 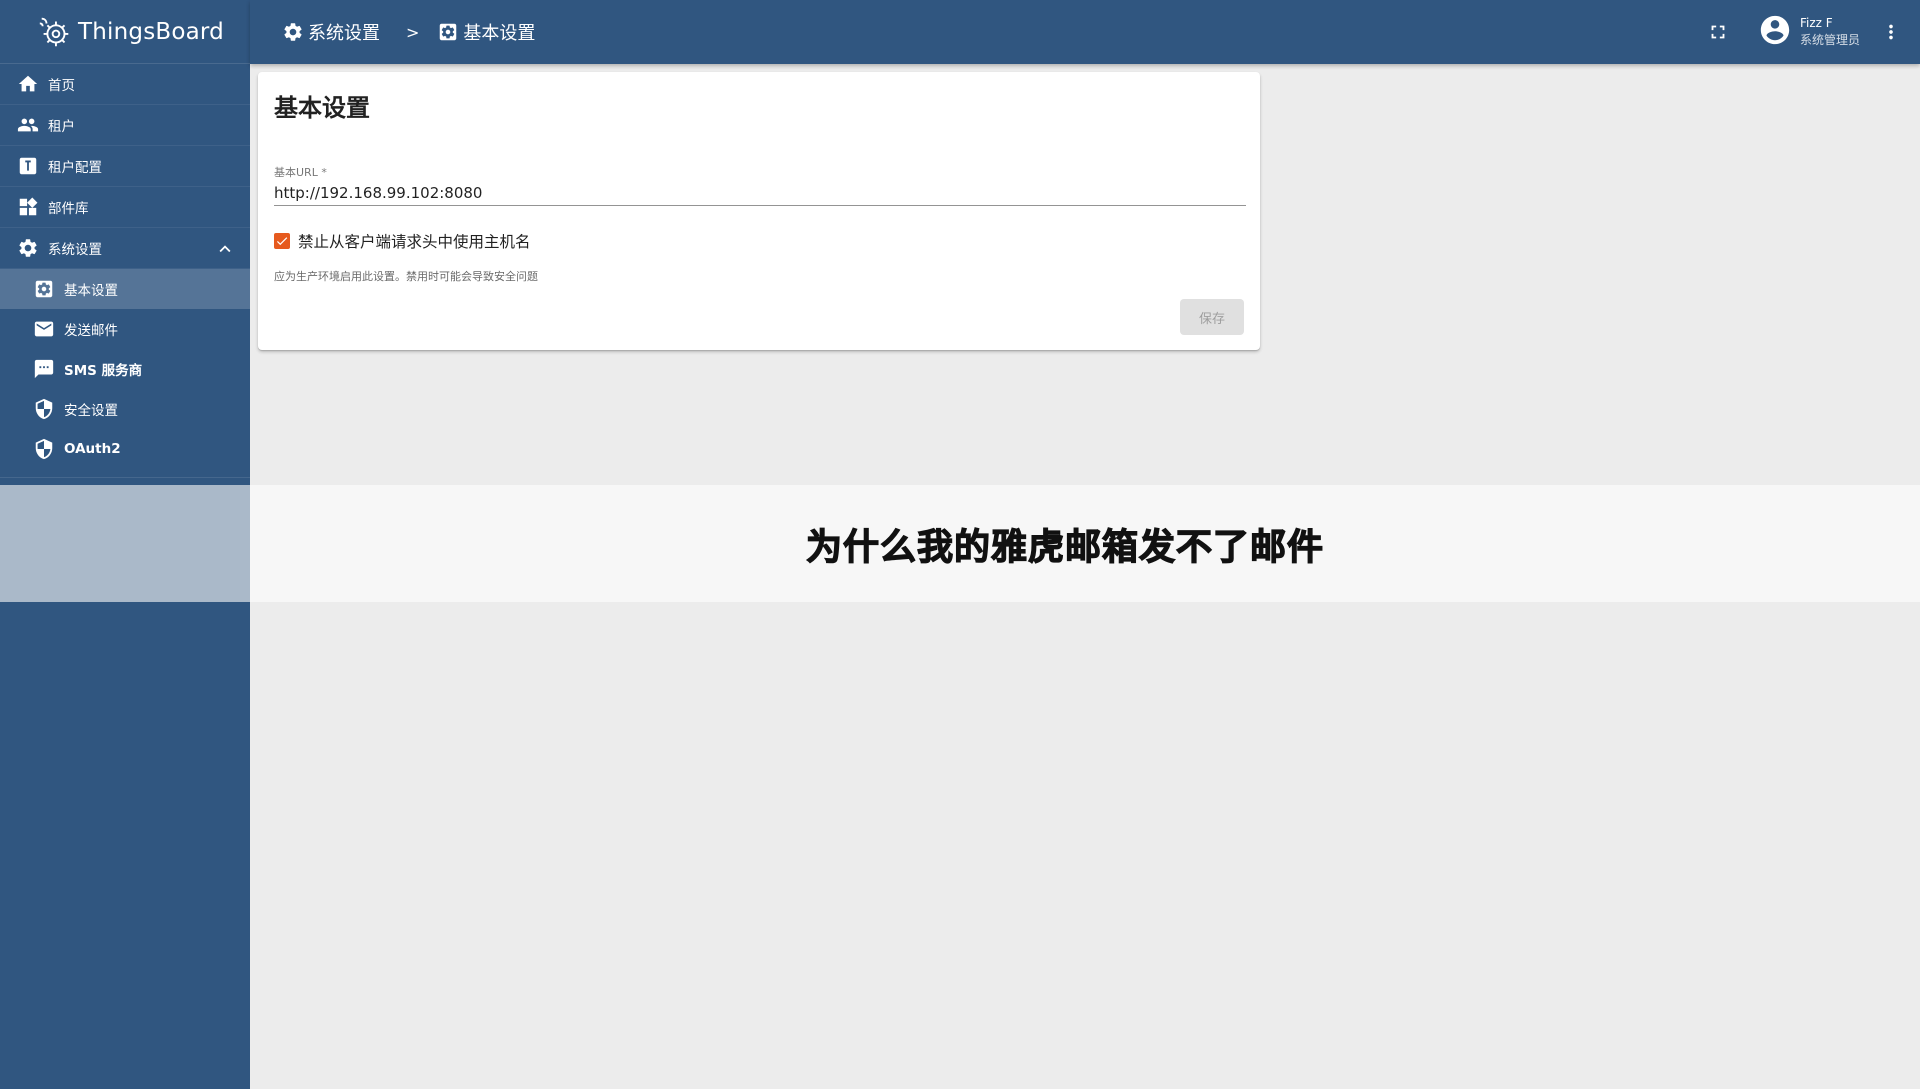 I want to click on page-title: 基本设置, so click(x=322, y=108).